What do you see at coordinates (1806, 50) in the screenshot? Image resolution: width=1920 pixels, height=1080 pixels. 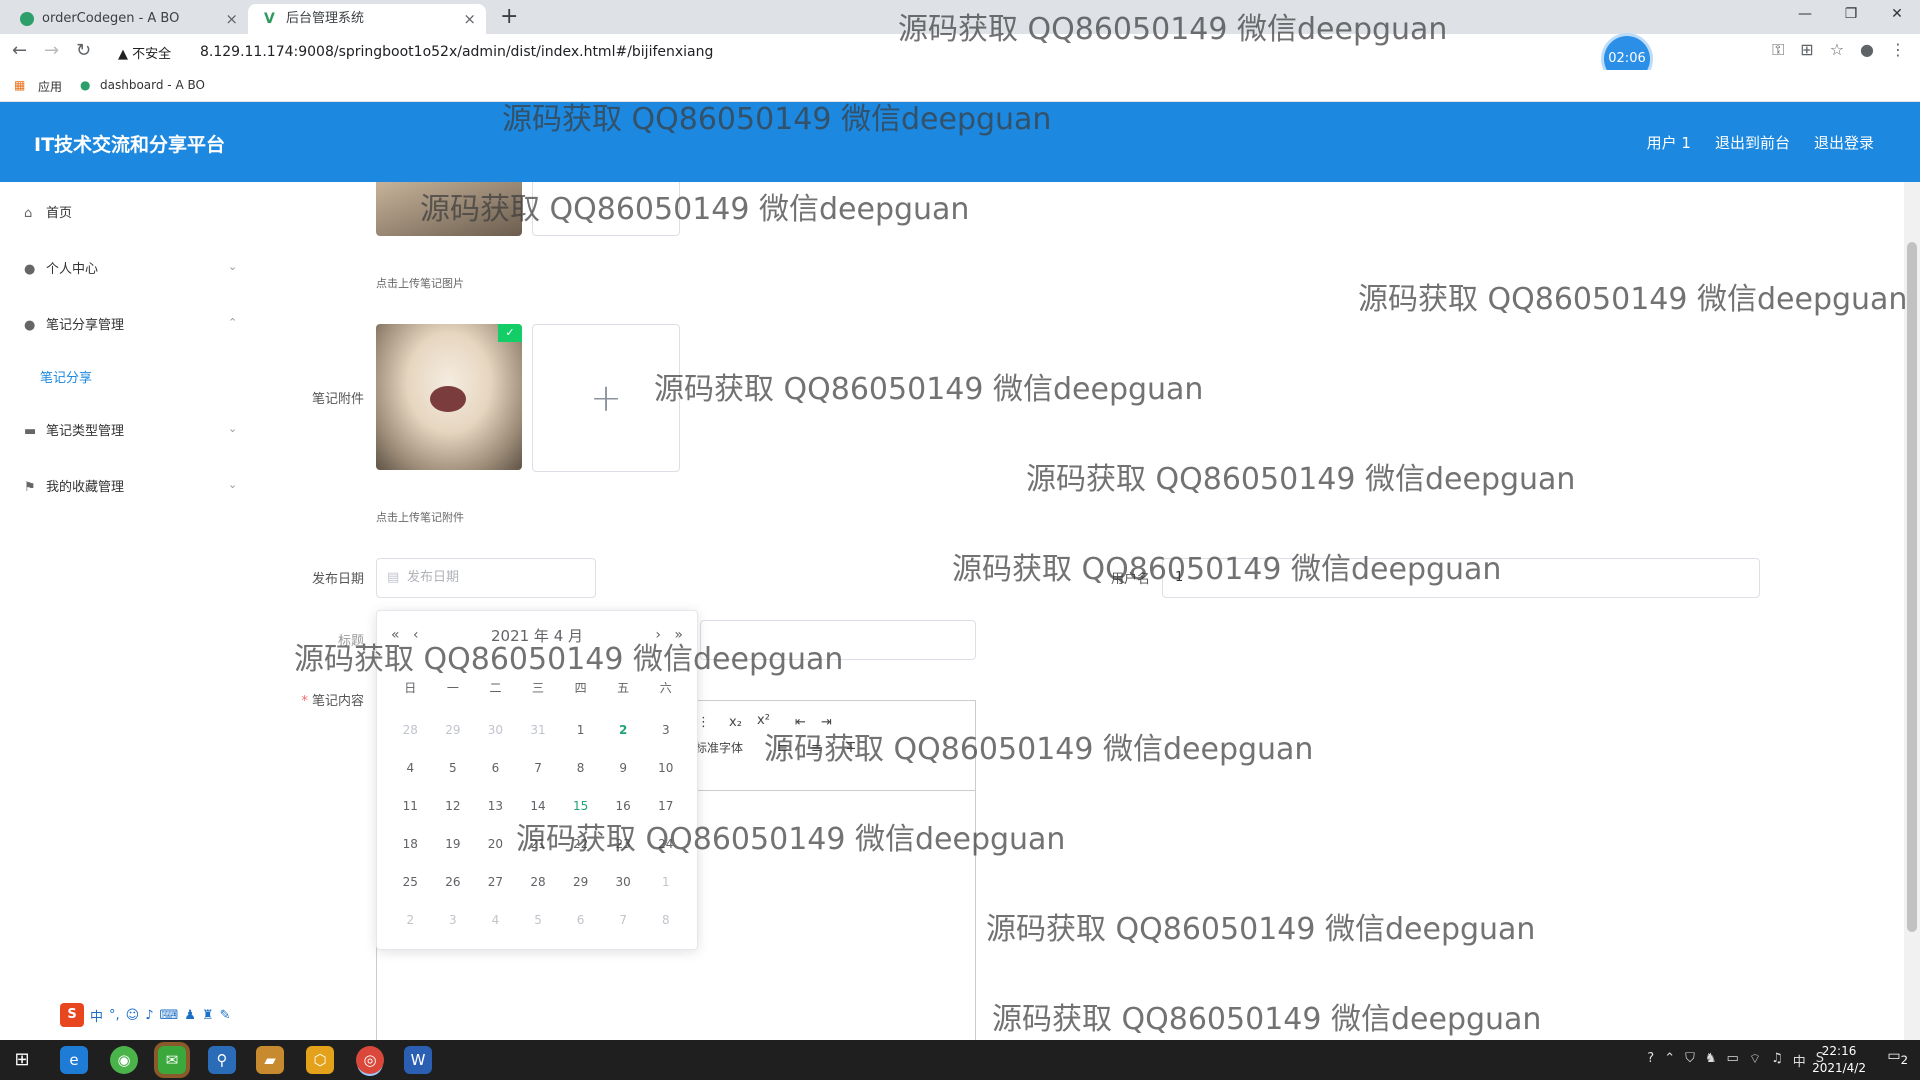 I see `translate-icon: ⊞` at bounding box center [1806, 50].